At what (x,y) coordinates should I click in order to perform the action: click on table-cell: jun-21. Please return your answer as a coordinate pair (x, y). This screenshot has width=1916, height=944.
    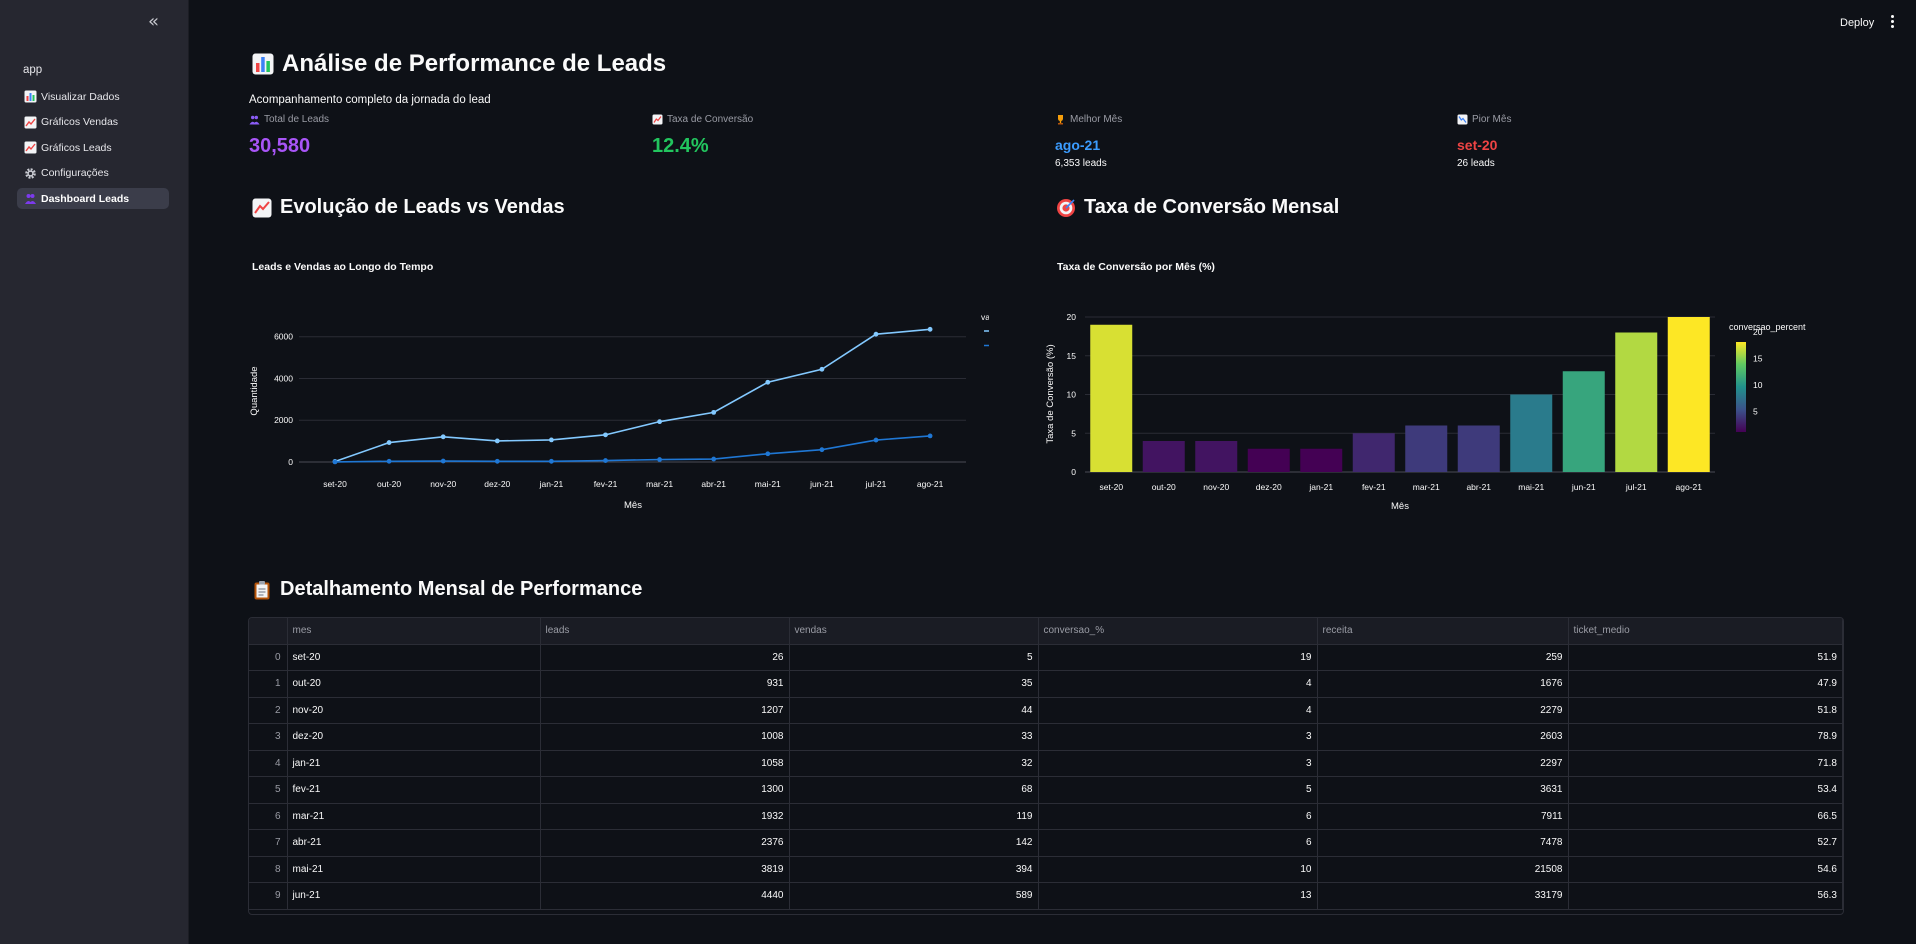
    Looking at the image, I should click on (414, 896).